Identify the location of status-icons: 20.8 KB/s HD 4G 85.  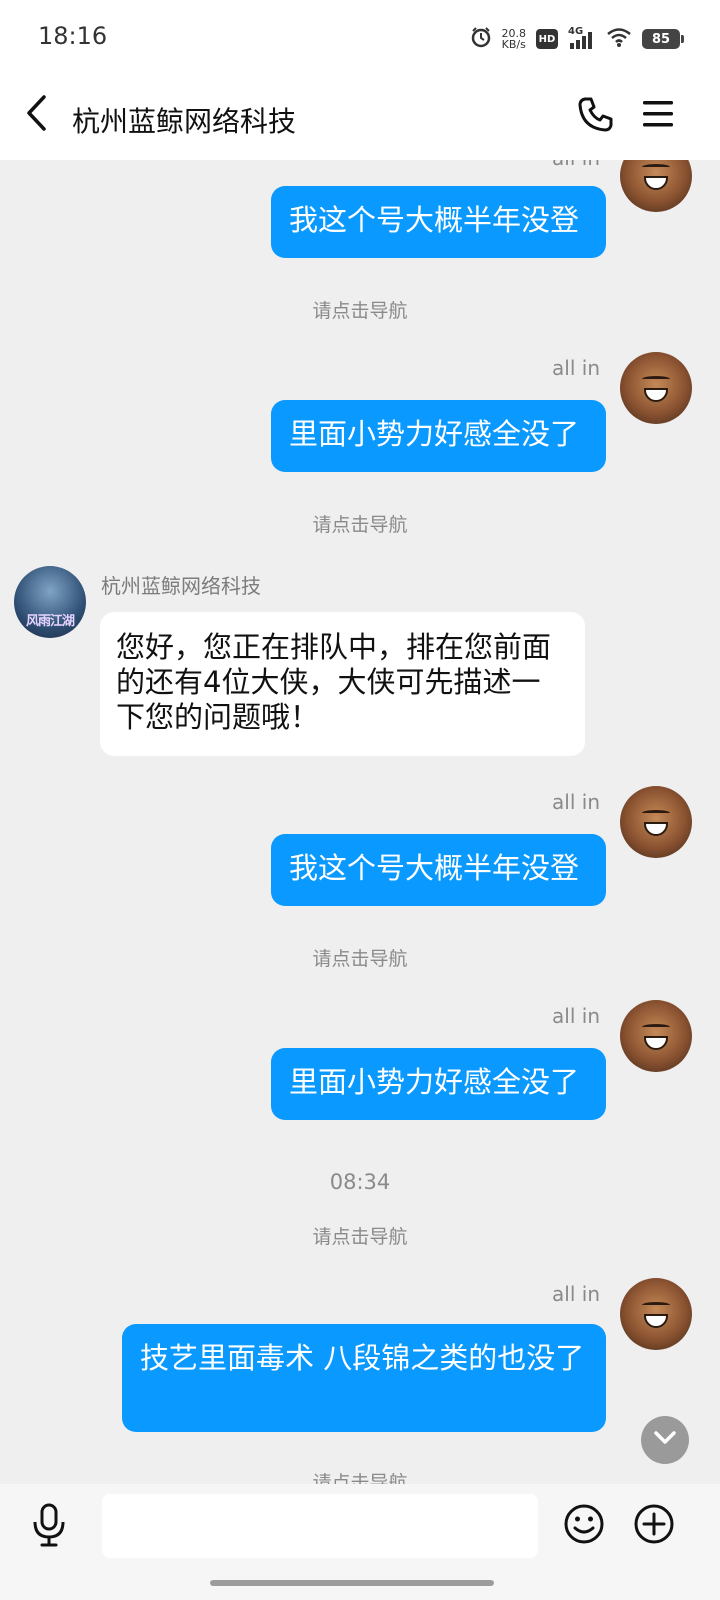
(577, 39).